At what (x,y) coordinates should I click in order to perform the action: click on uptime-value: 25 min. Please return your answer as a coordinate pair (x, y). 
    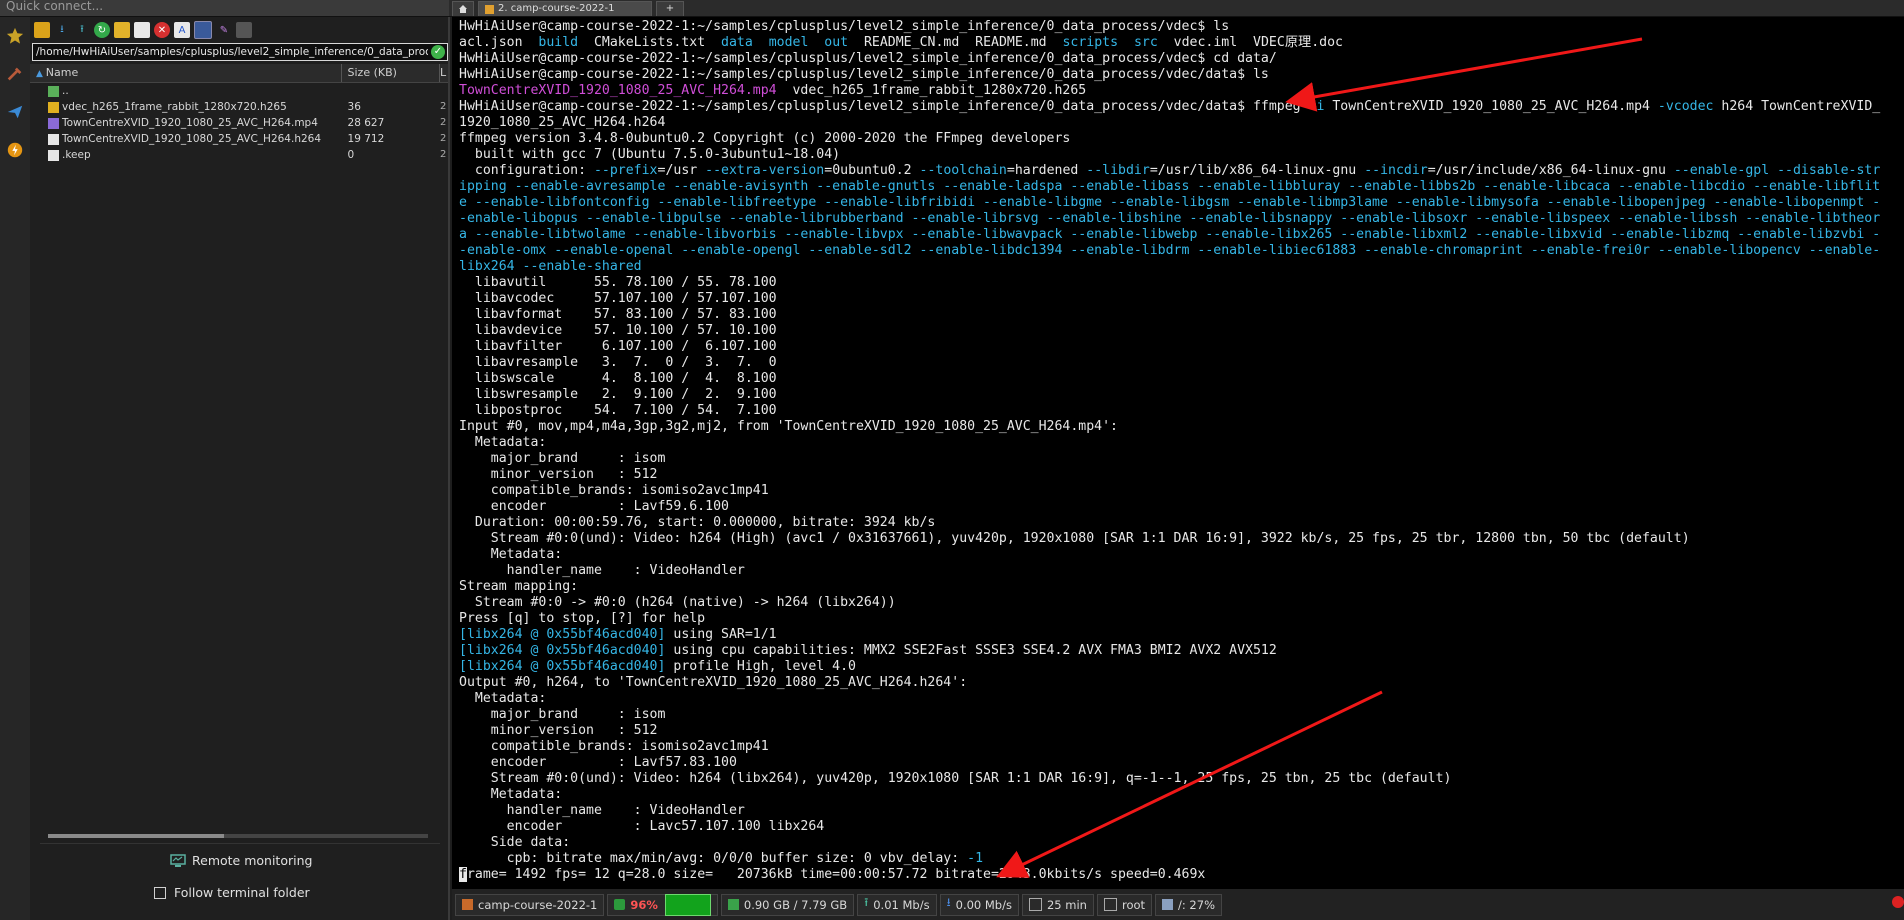
    Looking at the image, I should click on (1066, 904).